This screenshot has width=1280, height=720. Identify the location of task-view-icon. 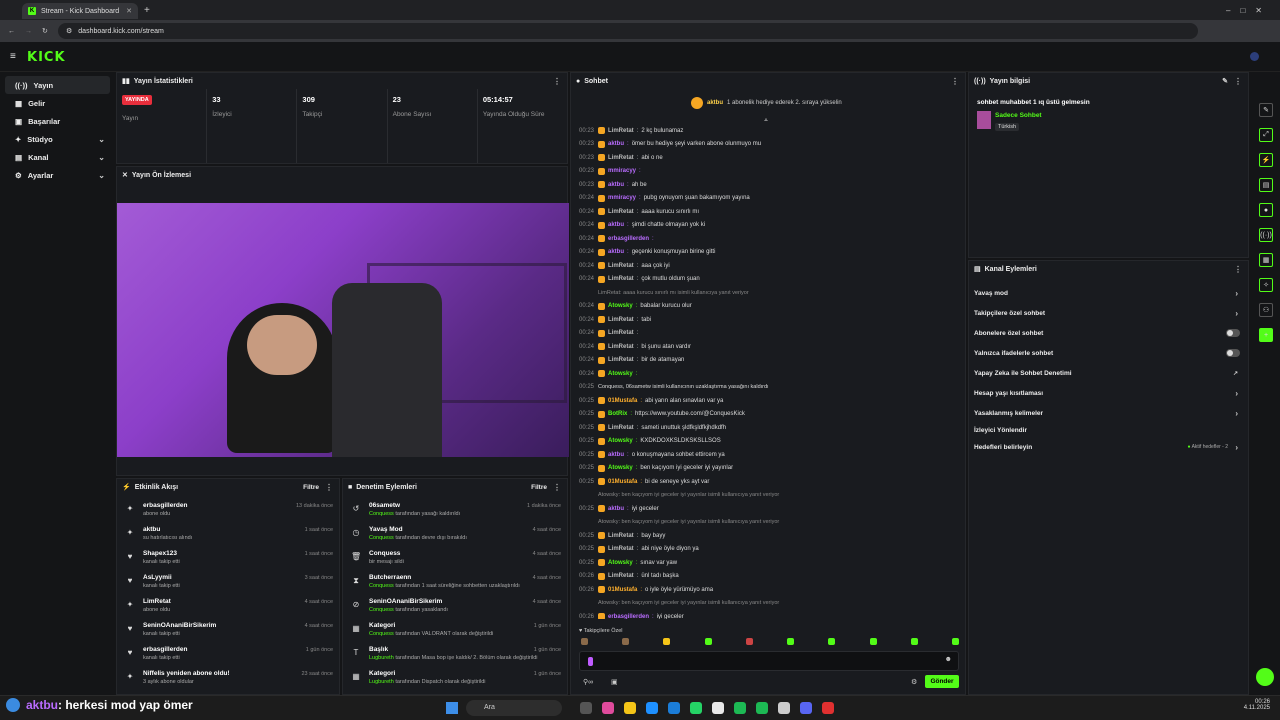
(586, 708).